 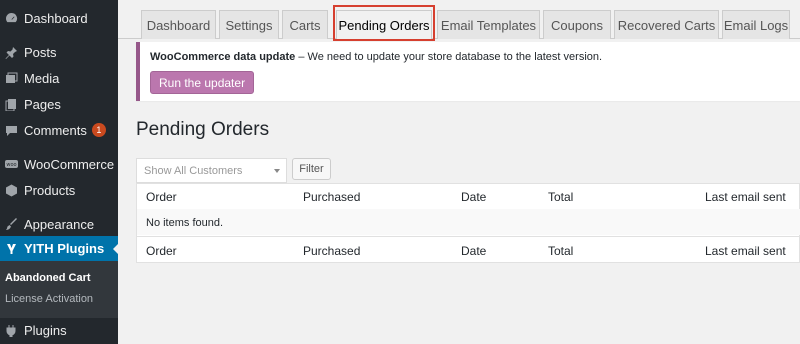 What do you see at coordinates (42, 104) in the screenshot?
I see `menu-label: Pages` at bounding box center [42, 104].